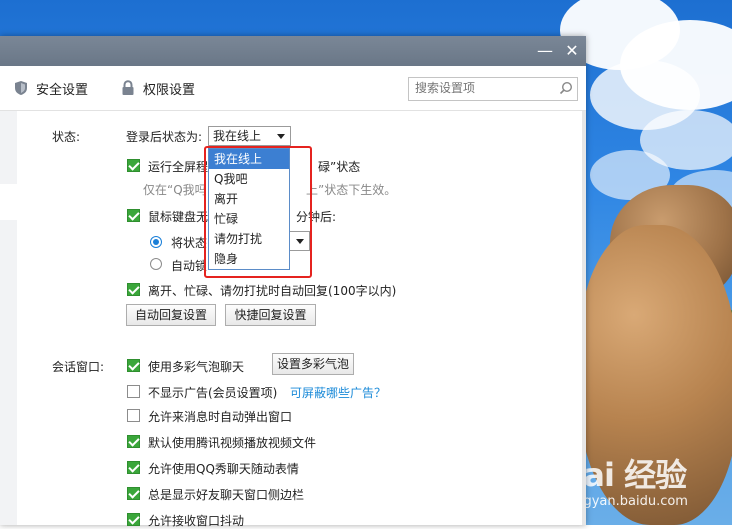 The image size is (732, 529). What do you see at coordinates (133, 415) in the screenshot?
I see `auto-popup-checkbox` at bounding box center [133, 415].